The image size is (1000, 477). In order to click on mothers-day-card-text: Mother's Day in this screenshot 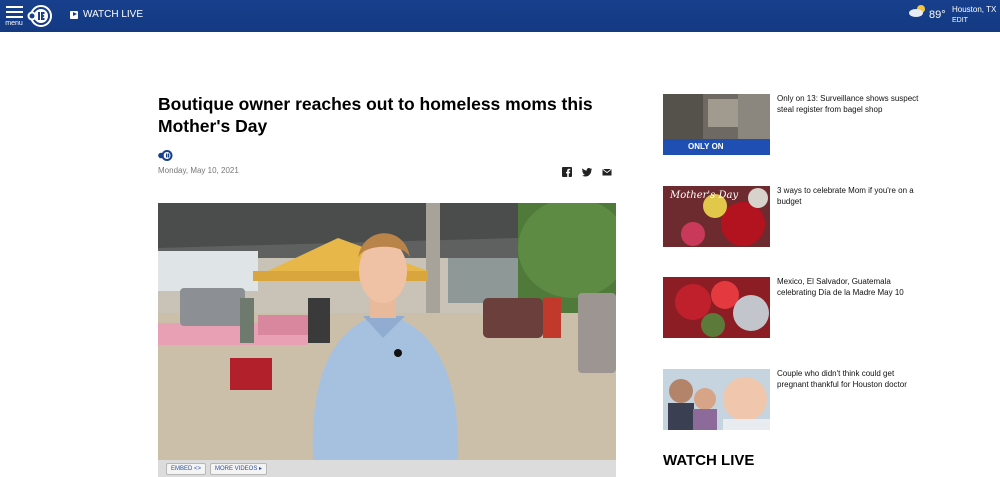, I will do `click(704, 195)`.